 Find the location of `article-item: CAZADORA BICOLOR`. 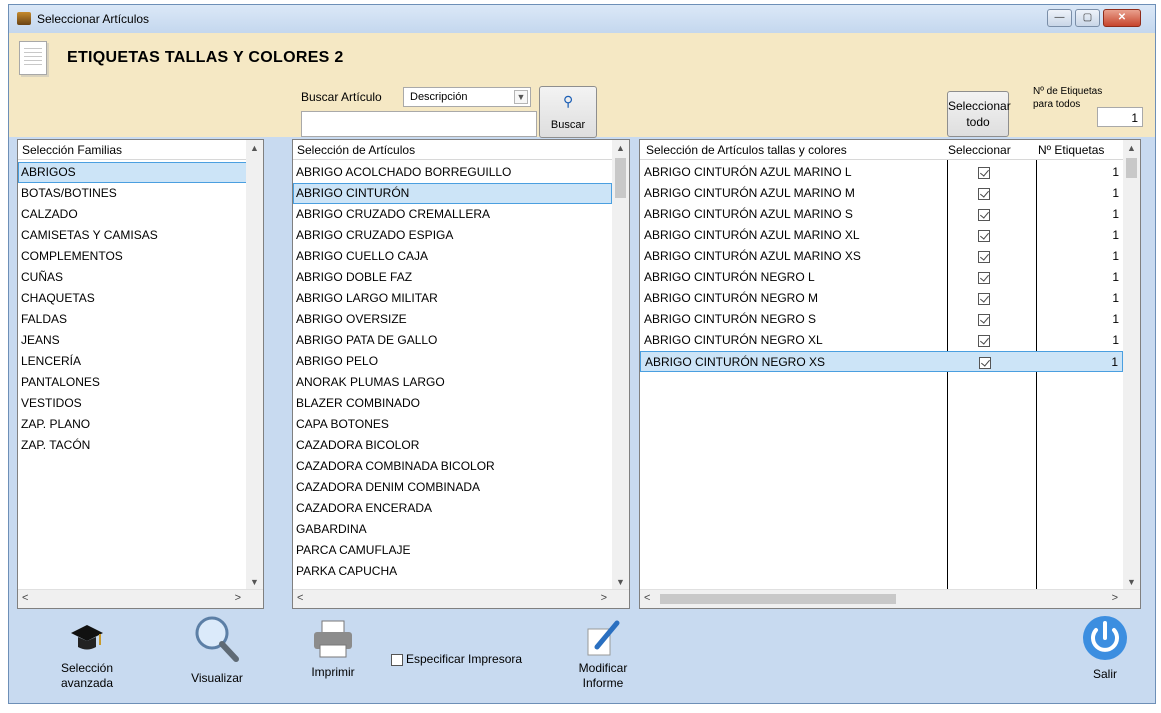

article-item: CAZADORA BICOLOR is located at coordinates (452, 445).